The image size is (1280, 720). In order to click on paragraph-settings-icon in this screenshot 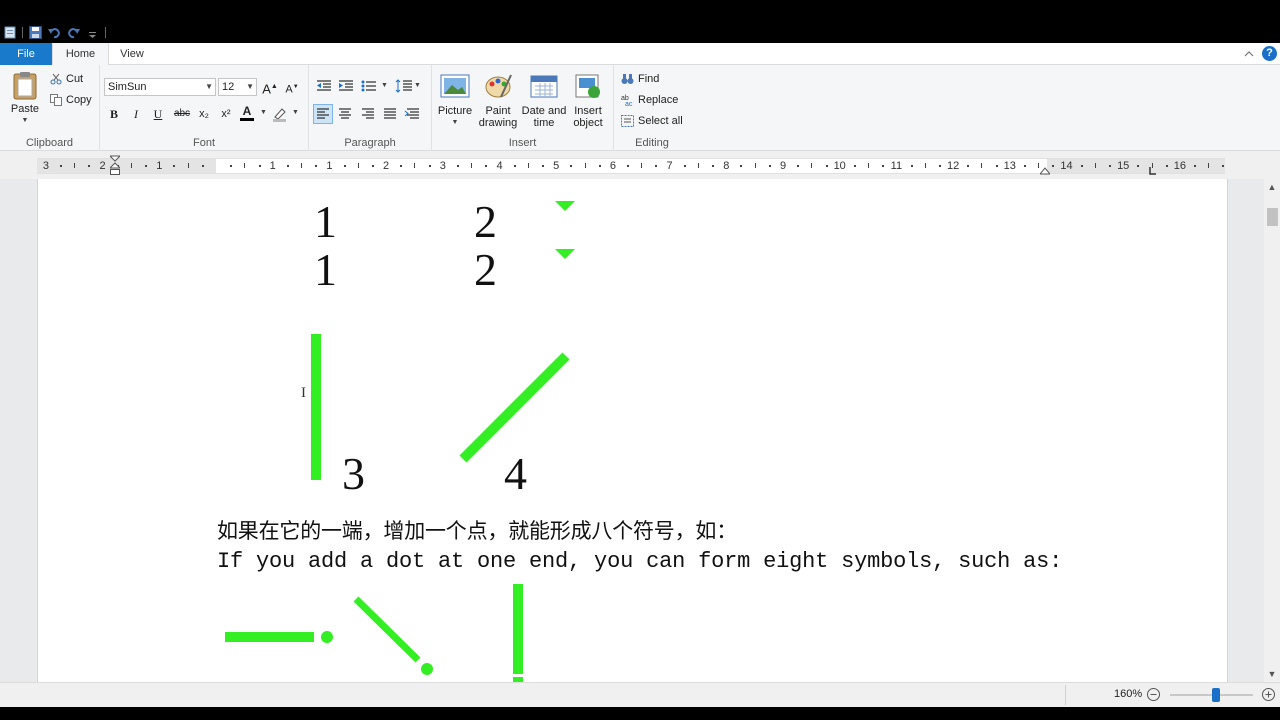, I will do `click(413, 114)`.